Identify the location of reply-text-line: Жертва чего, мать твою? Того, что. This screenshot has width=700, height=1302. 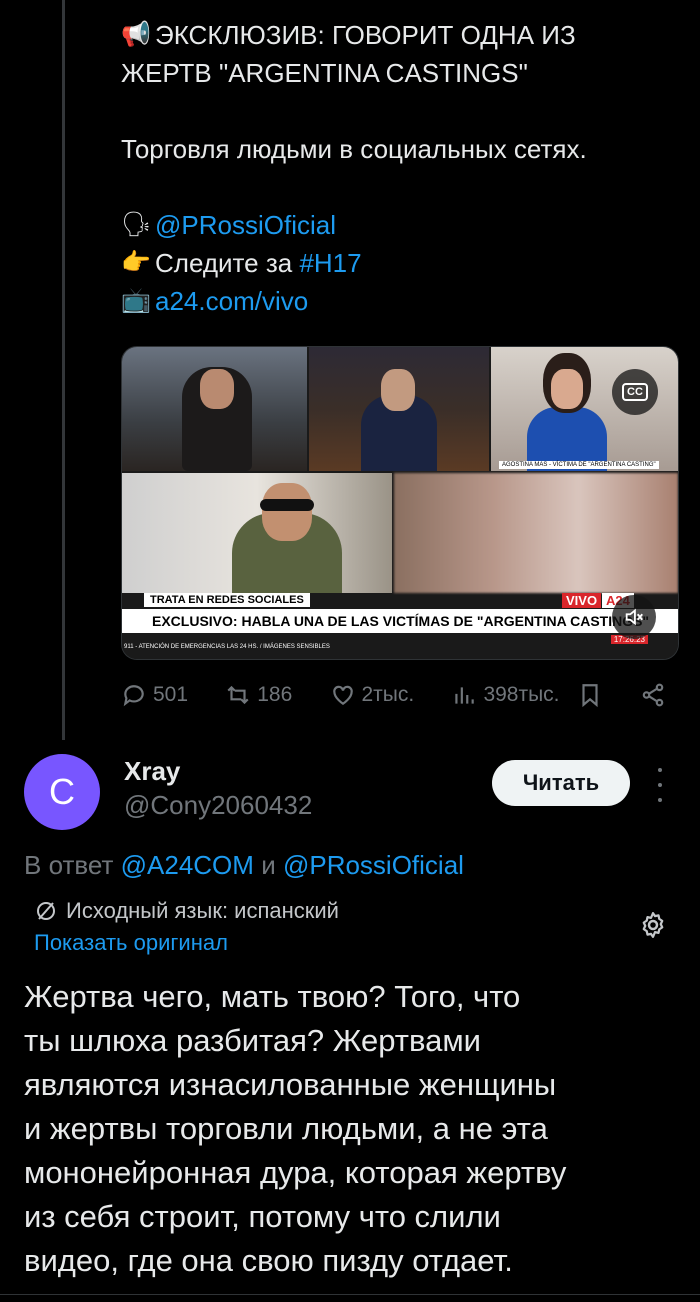
(272, 996).